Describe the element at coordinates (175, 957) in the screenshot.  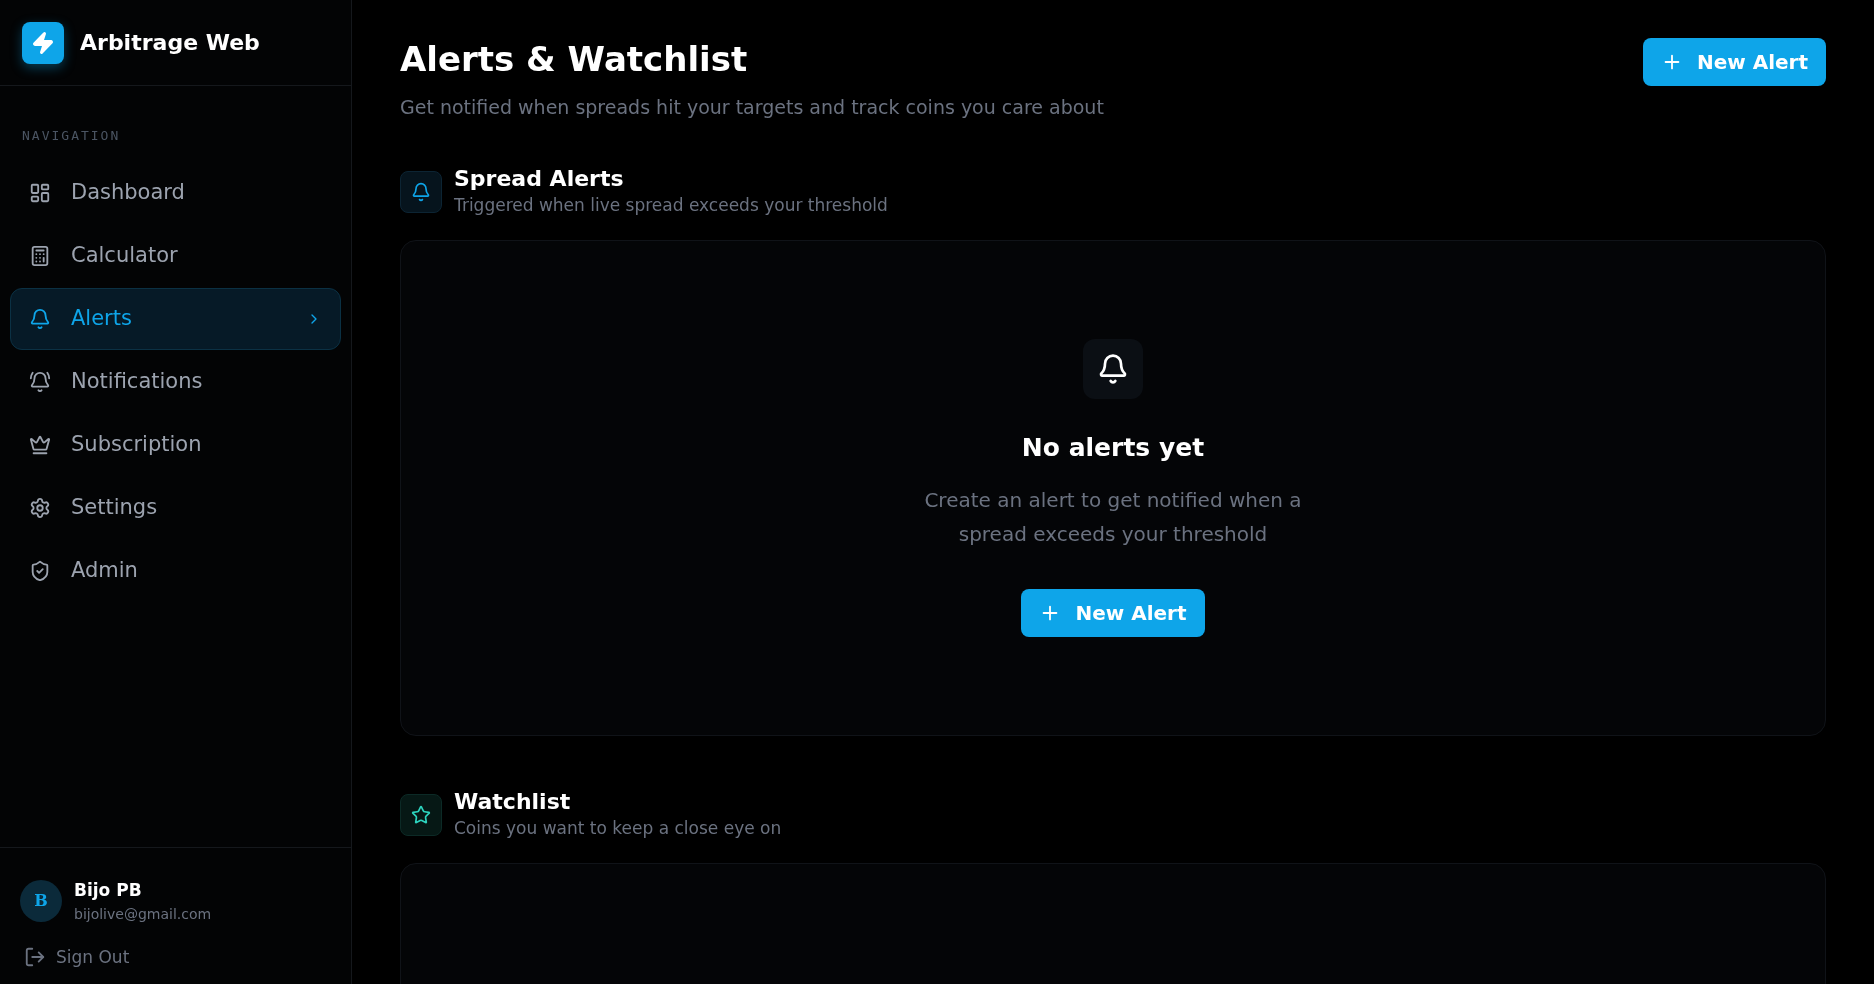
I see `sign-out-button: Sign Out` at that location.